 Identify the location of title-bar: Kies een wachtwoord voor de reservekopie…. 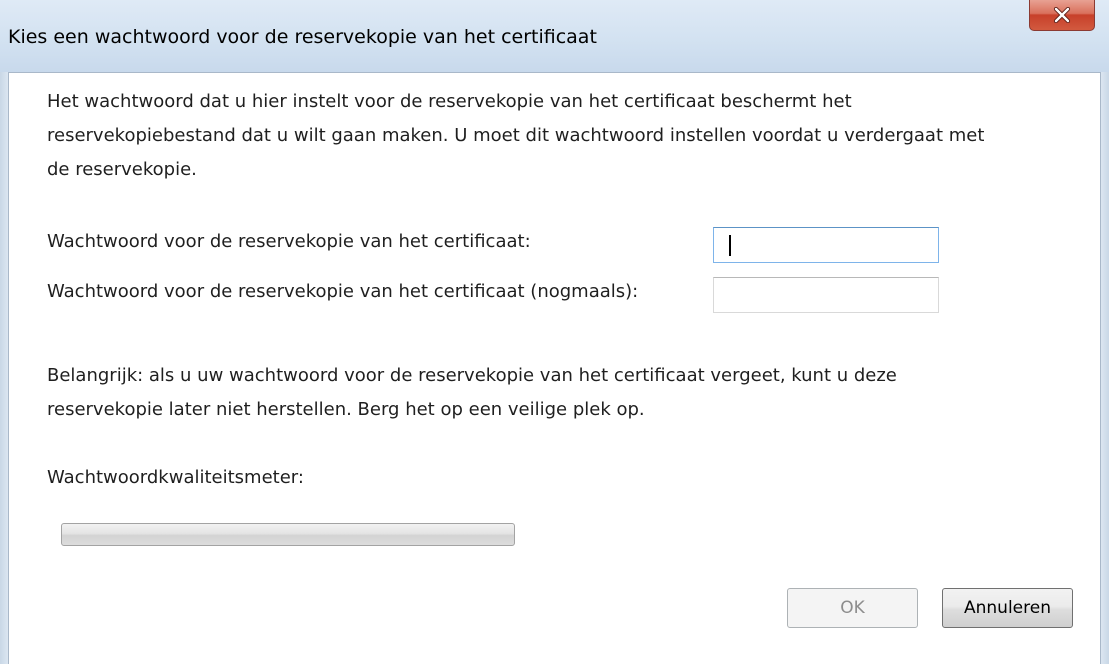
(554, 36).